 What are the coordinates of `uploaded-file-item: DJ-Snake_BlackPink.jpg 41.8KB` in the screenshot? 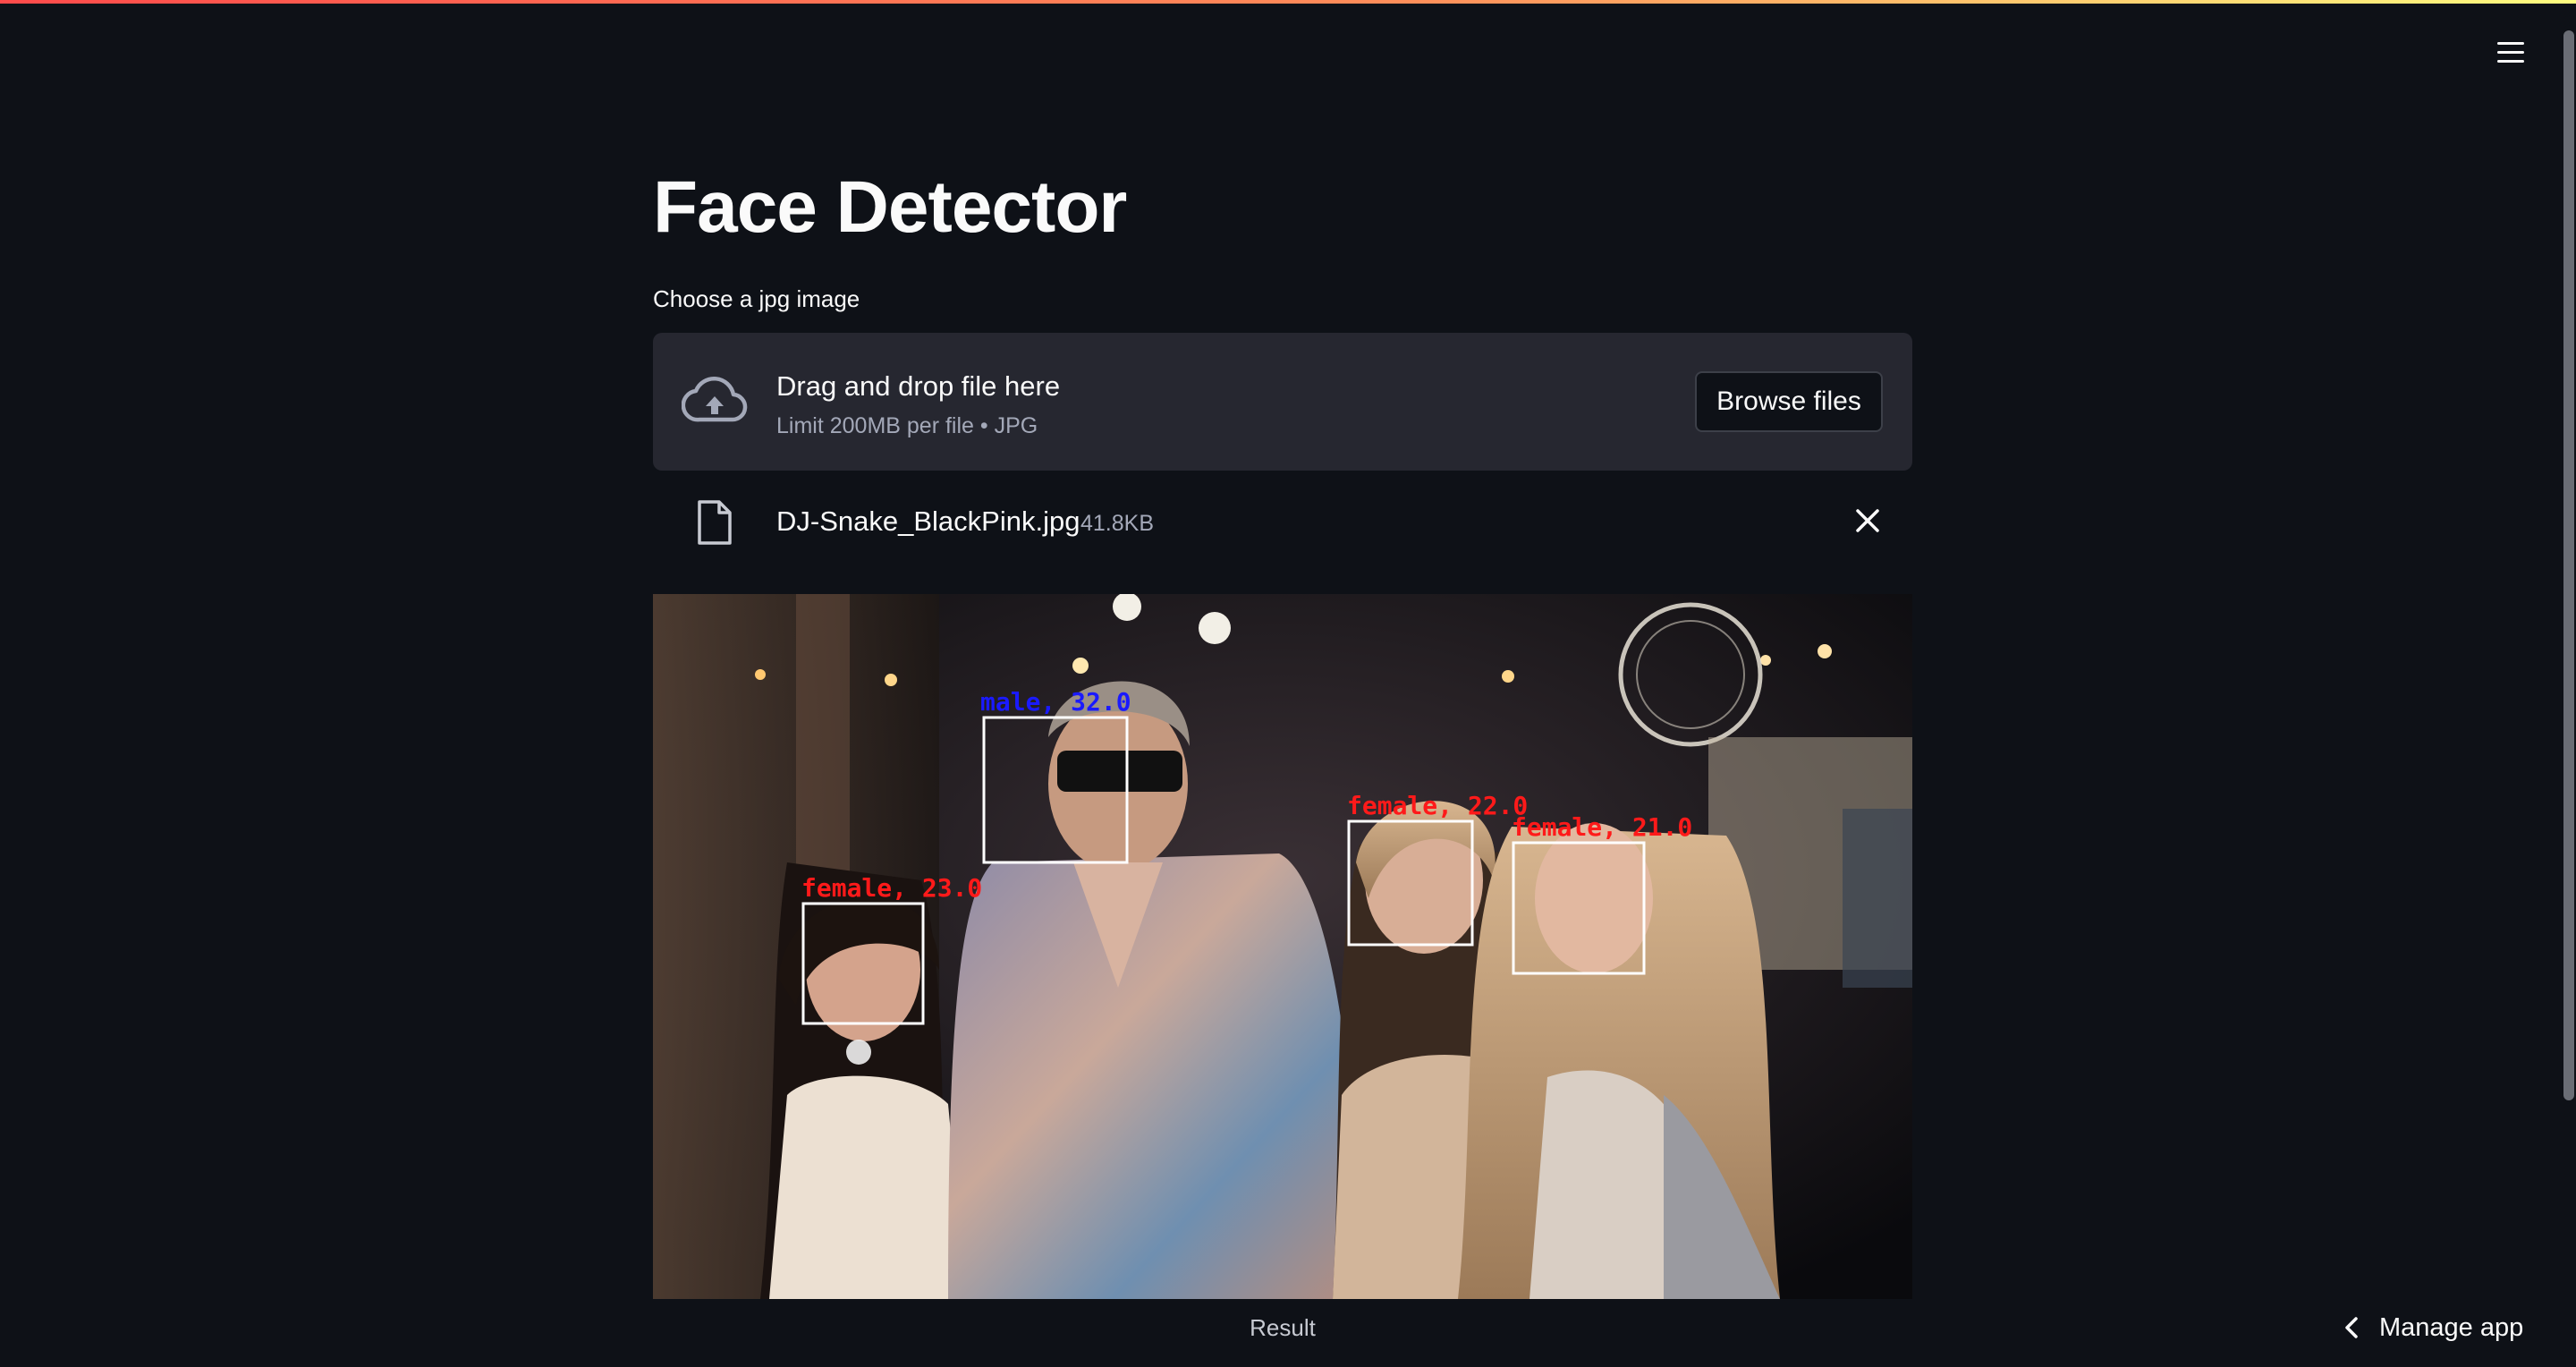 It's located at (1282, 521).